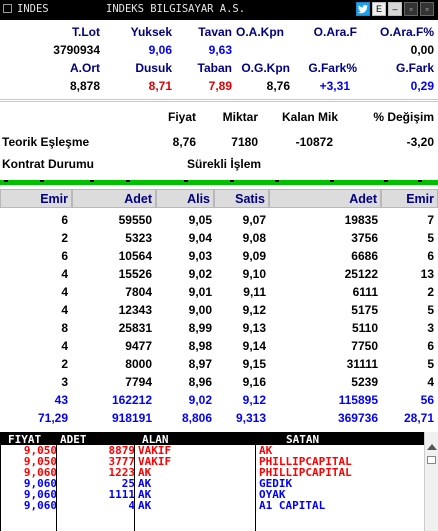  What do you see at coordinates (184, 142) in the screenshot?
I see `theoretical-fiyat: 8,76` at bounding box center [184, 142].